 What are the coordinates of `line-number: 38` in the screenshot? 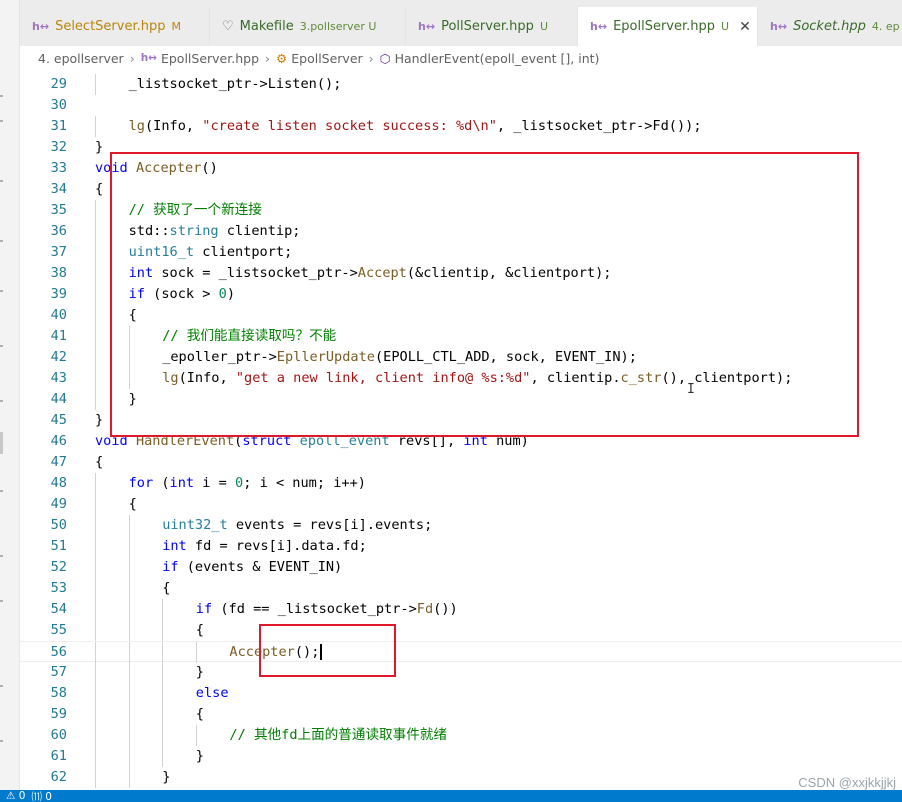 It's located at (58, 273).